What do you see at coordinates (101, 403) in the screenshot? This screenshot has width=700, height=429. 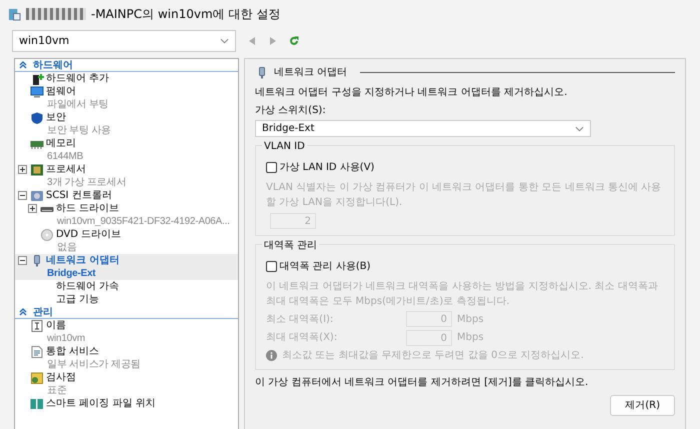 I see `item-label: 스마트 페이징 파일 위치` at bounding box center [101, 403].